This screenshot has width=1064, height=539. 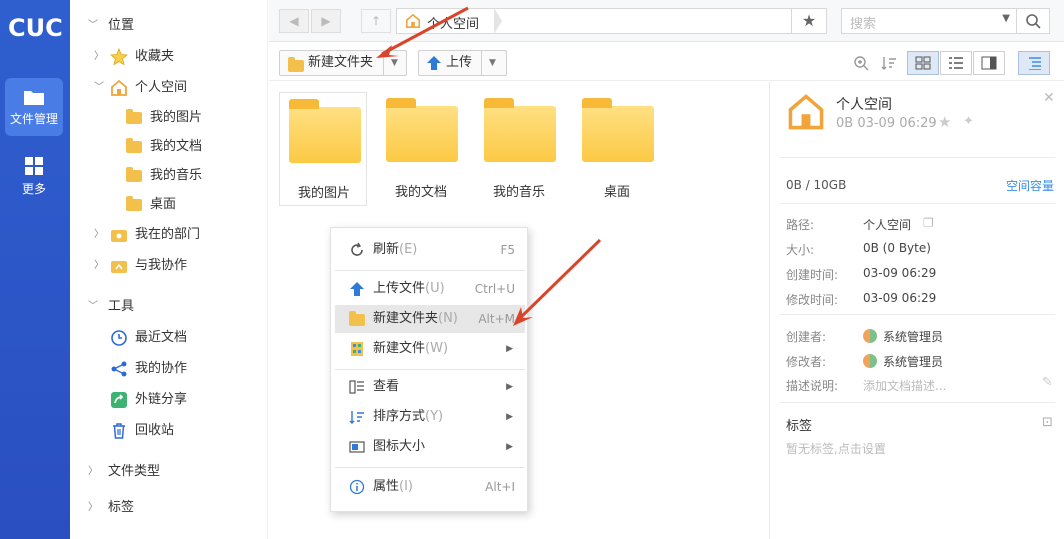 I want to click on tags-title: 标签, so click(x=799, y=426).